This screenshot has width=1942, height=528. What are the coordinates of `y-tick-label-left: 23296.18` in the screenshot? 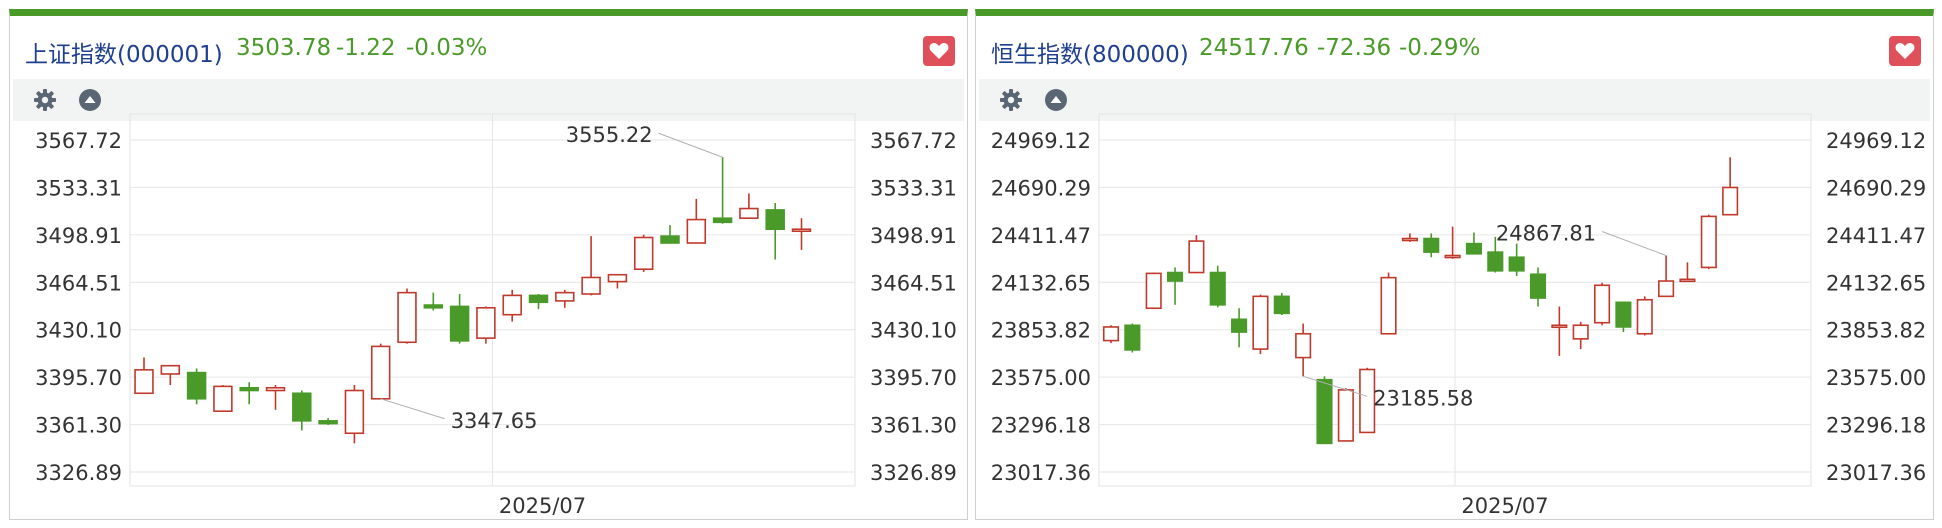 It's located at (1041, 426).